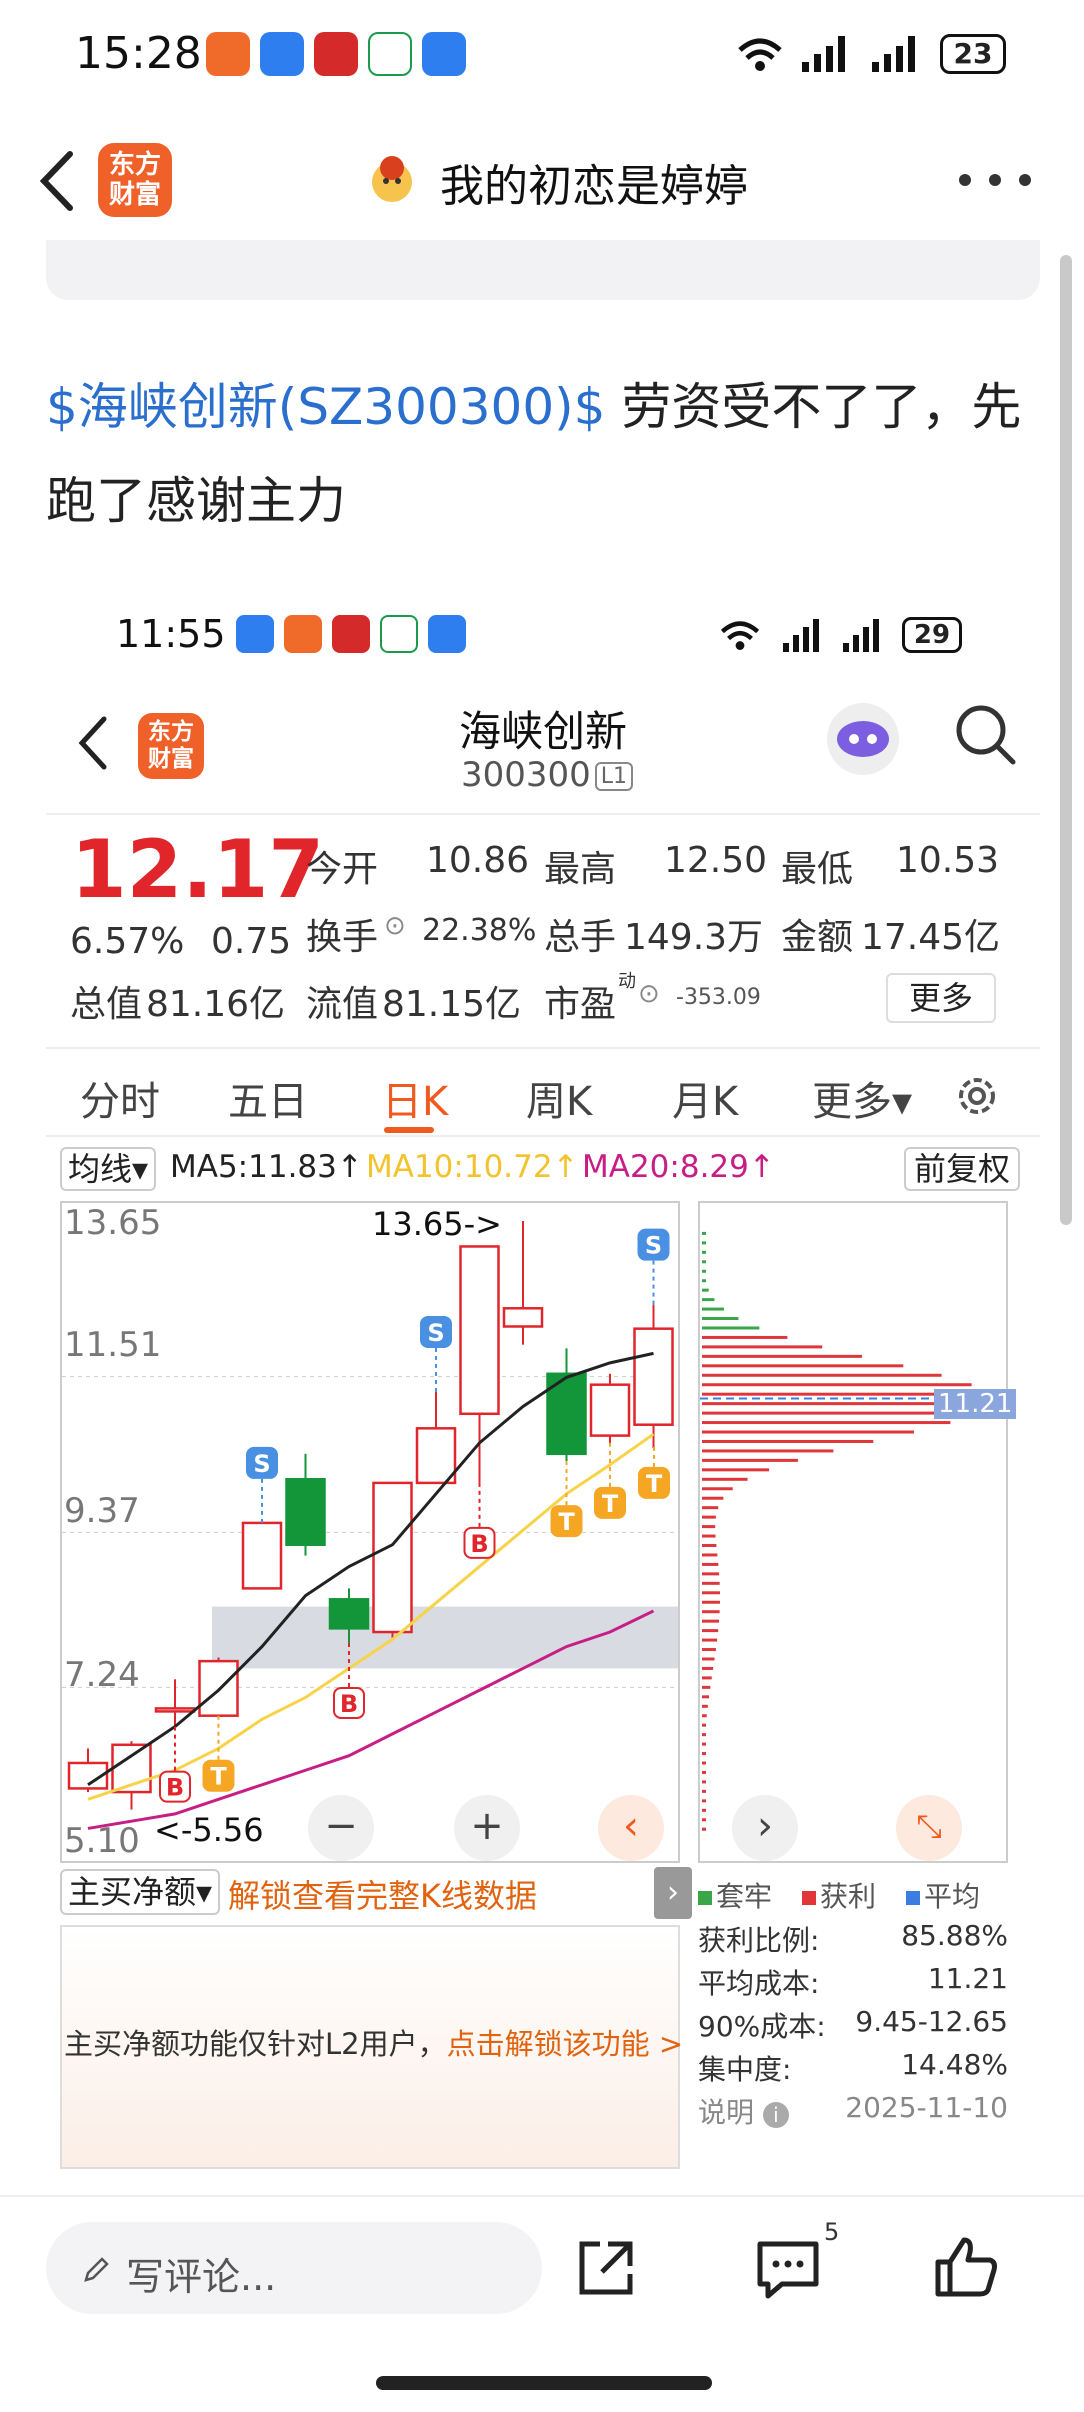  What do you see at coordinates (857, 1532) in the screenshot?
I see `chip-distribution-chart: 11.21 › ⤡` at bounding box center [857, 1532].